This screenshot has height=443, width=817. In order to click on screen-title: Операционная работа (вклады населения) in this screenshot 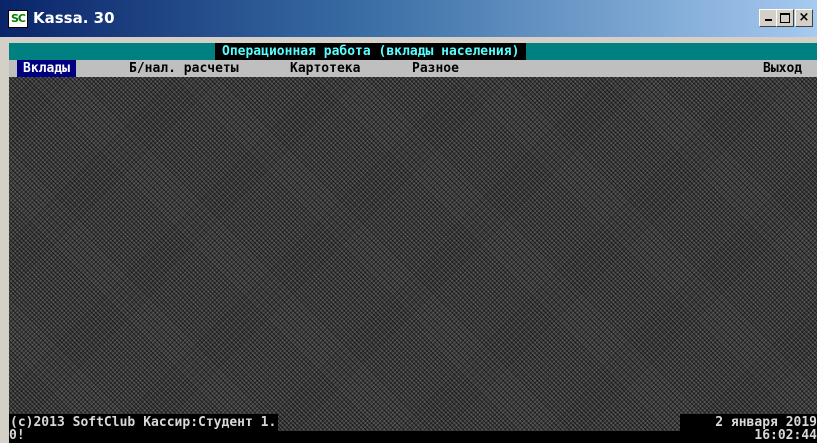, I will do `click(371, 51)`.